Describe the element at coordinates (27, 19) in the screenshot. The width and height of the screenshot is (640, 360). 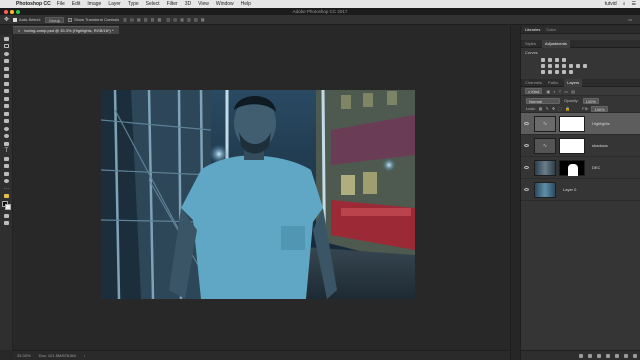
I see `auto-select-checkbox: Auto-Select:` at that location.